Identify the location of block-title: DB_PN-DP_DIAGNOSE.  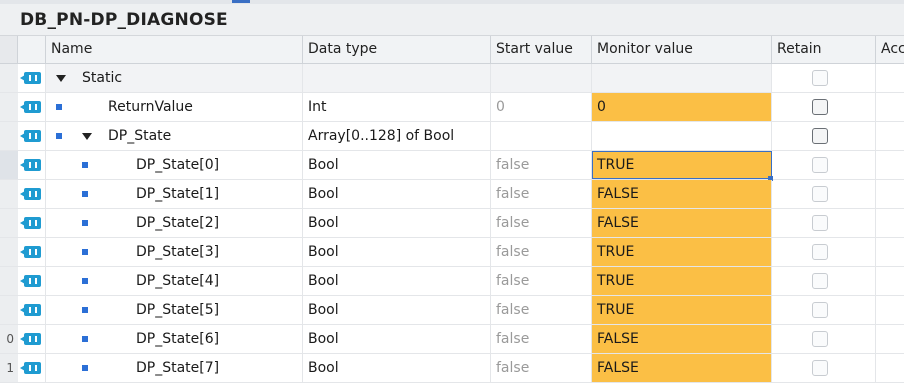
(124, 20).